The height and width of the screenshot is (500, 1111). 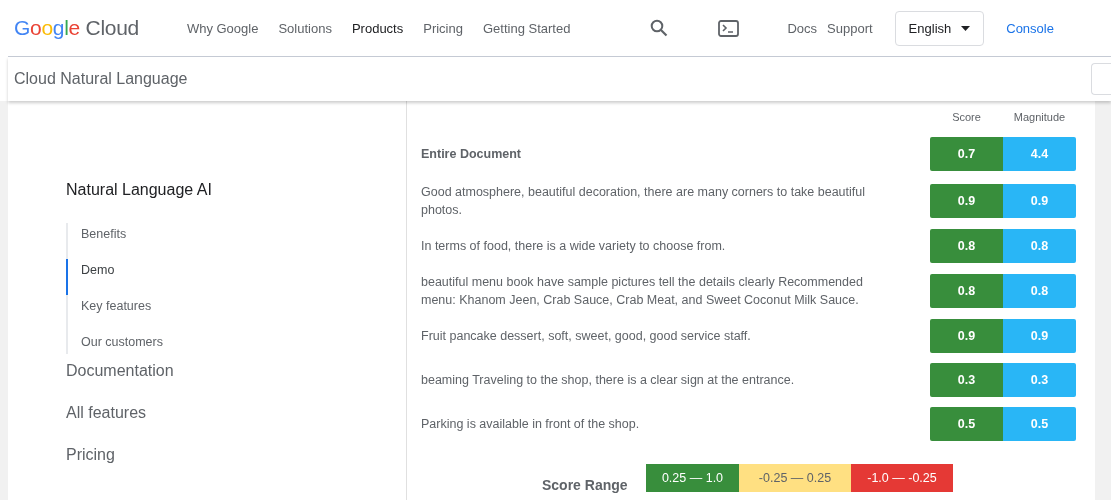 I want to click on nav-link: Why Google, so click(x=222, y=28).